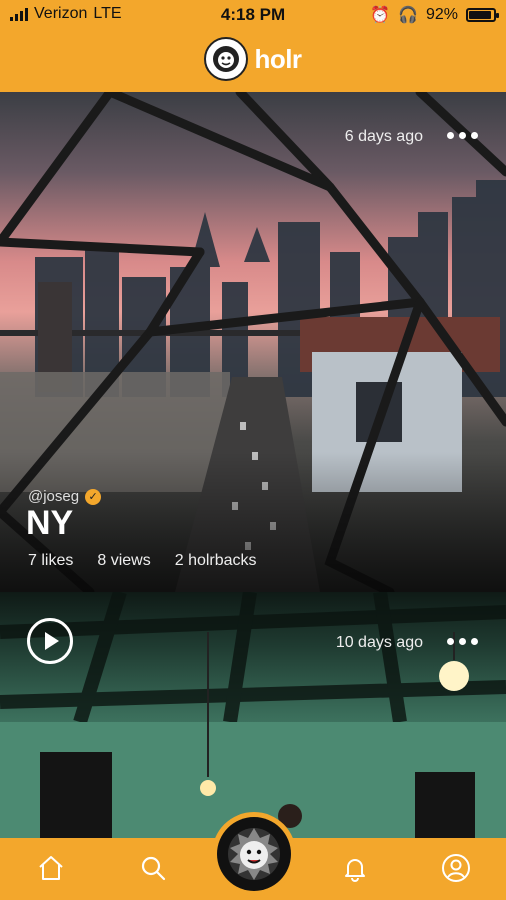 This screenshot has width=506, height=900. I want to click on play-button, so click(50, 641).